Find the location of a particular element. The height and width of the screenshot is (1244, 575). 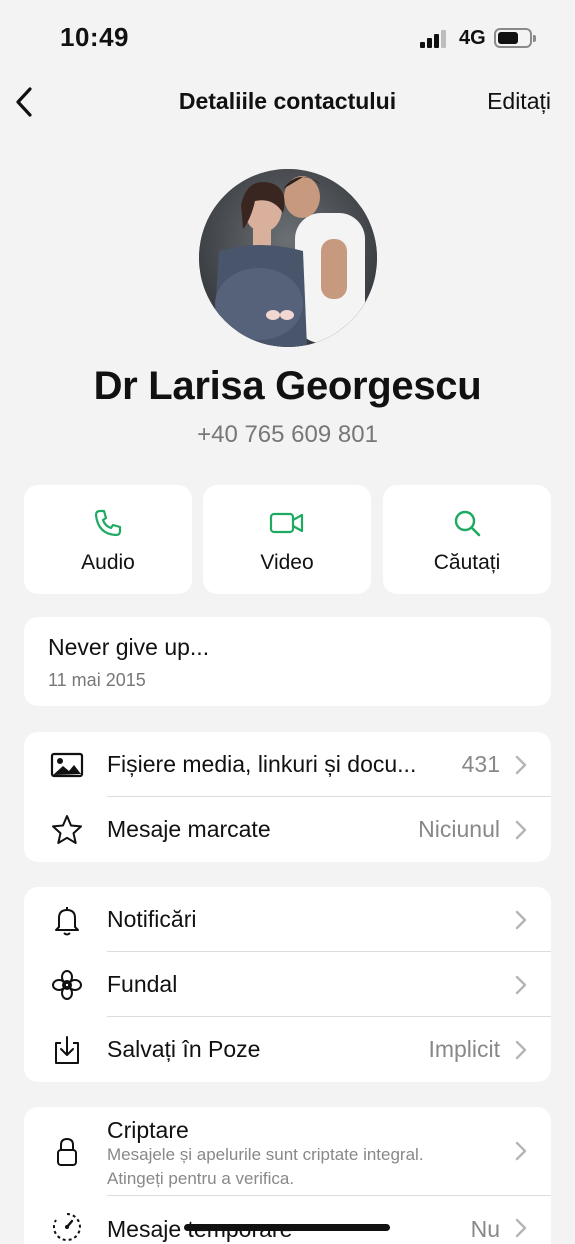

contact-name: Dr Larisa Georgescu is located at coordinates (287, 386).